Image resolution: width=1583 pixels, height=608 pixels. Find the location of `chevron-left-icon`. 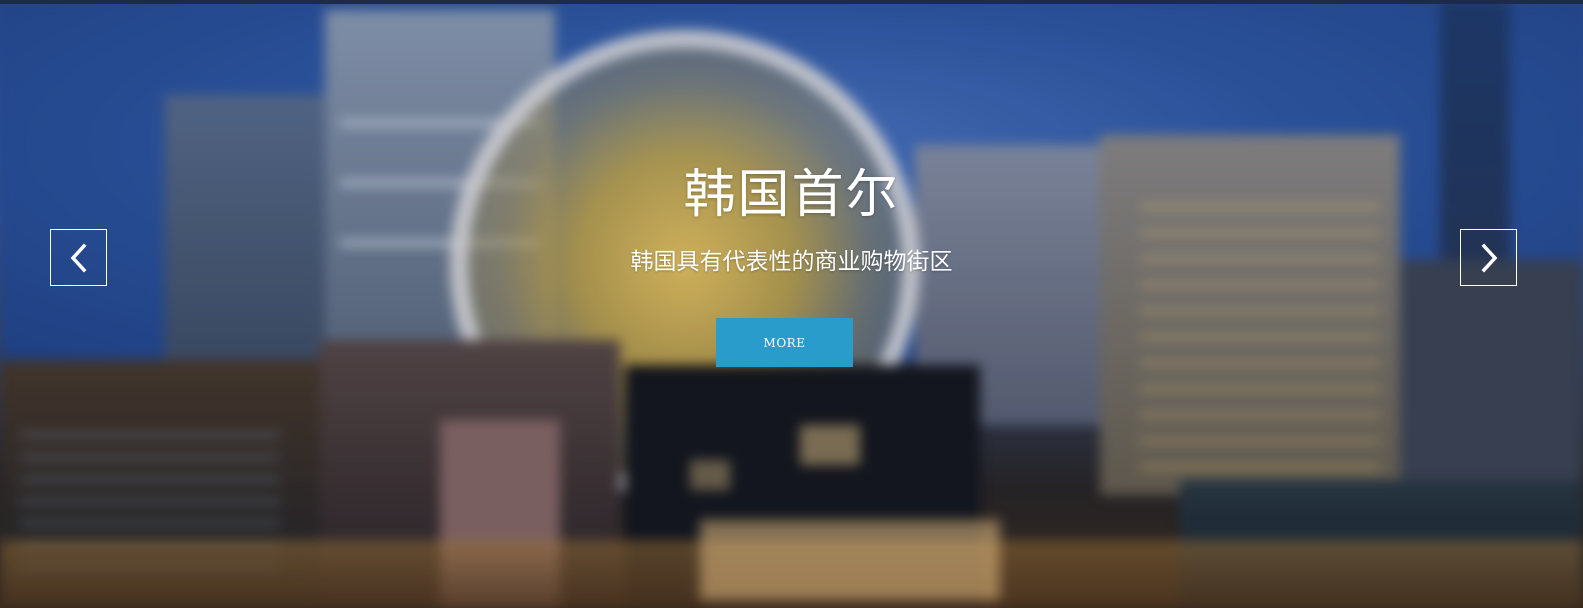

chevron-left-icon is located at coordinates (79, 258).